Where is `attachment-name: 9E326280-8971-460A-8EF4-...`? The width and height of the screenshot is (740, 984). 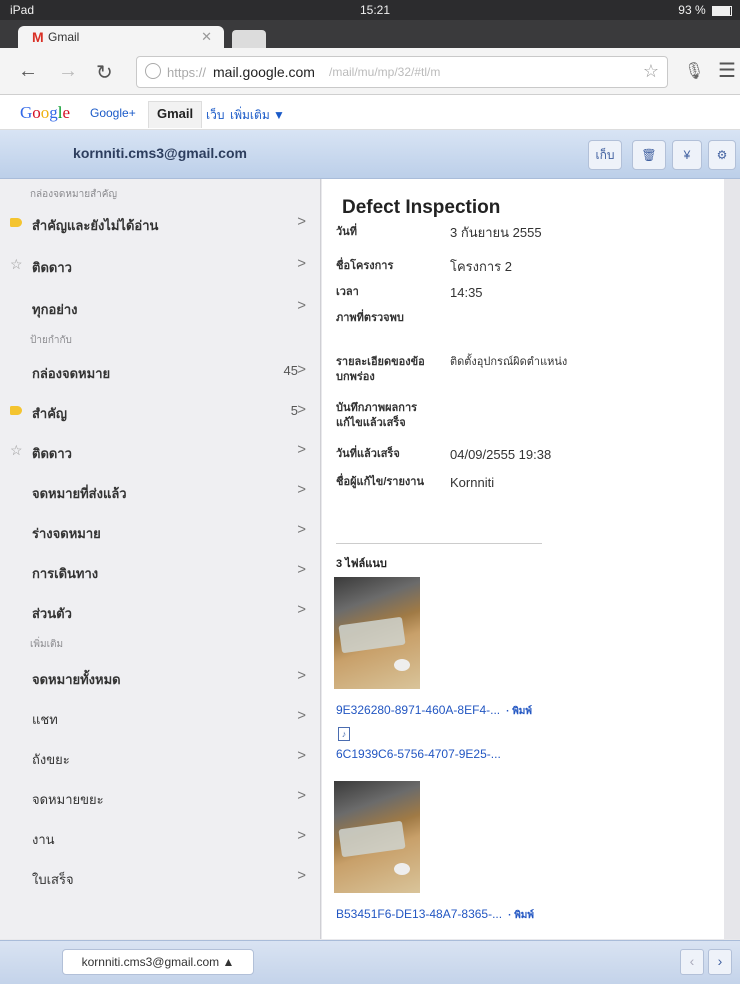 attachment-name: 9E326280-8971-460A-8EF4-... is located at coordinates (418, 710).